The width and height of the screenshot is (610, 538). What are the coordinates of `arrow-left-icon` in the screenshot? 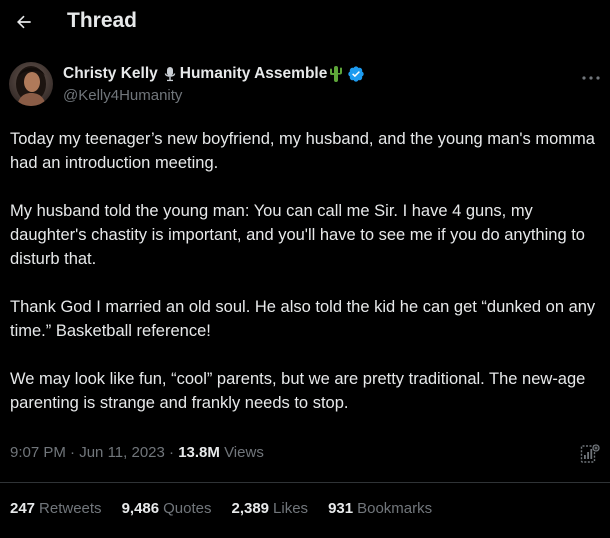 It's located at (24, 22).